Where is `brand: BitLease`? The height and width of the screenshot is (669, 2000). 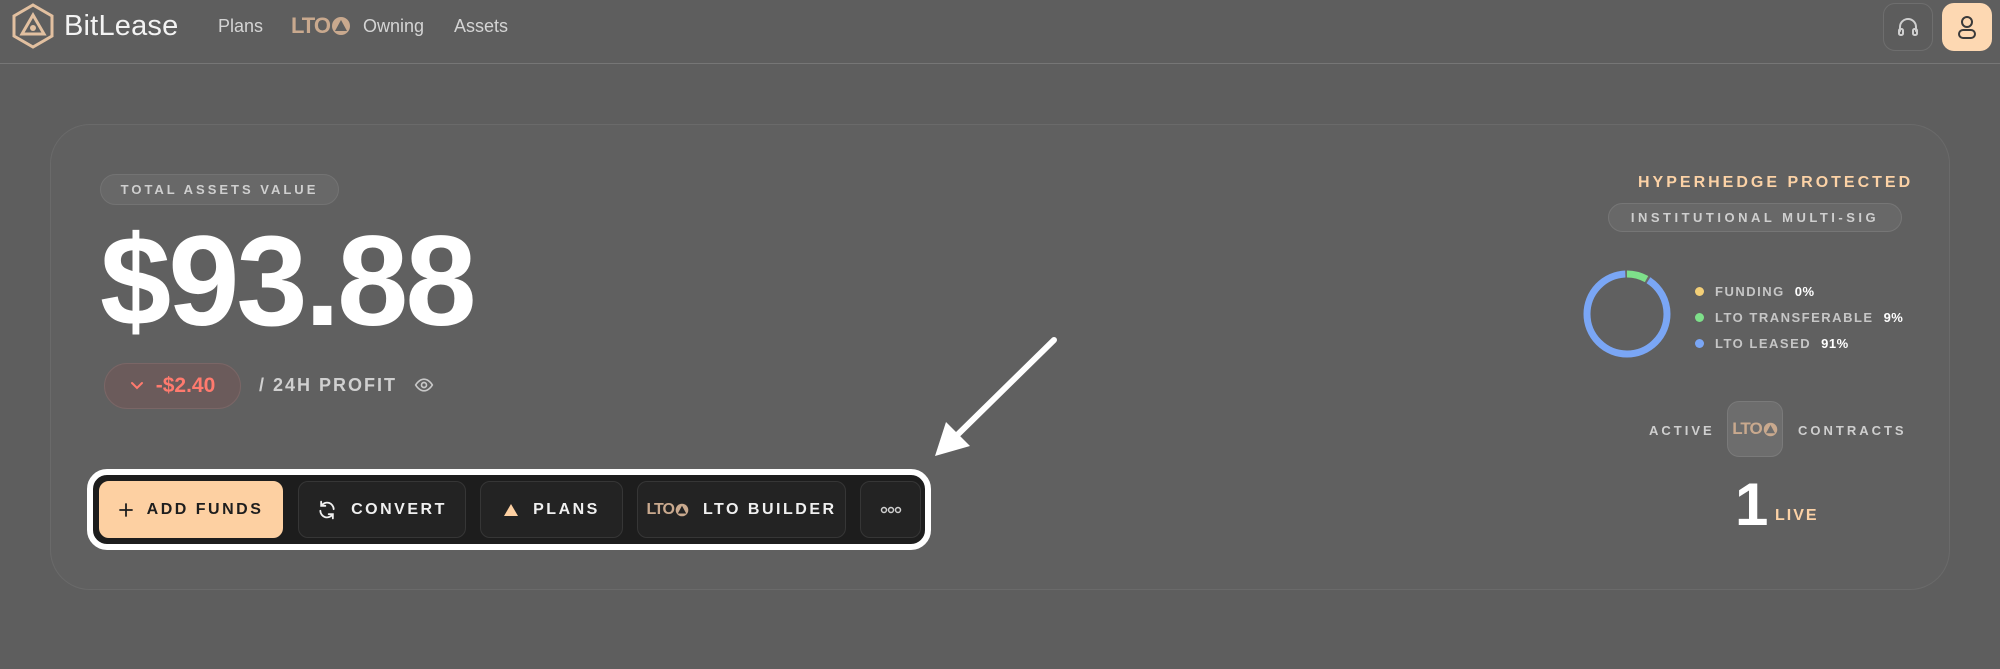
brand: BitLease is located at coordinates (94, 26).